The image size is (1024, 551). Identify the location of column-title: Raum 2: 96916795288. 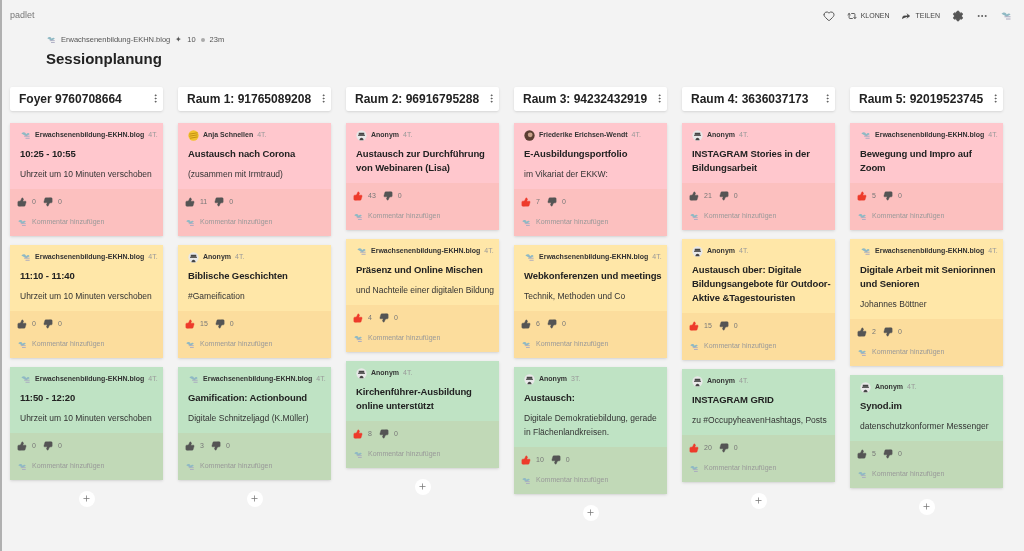
(417, 98).